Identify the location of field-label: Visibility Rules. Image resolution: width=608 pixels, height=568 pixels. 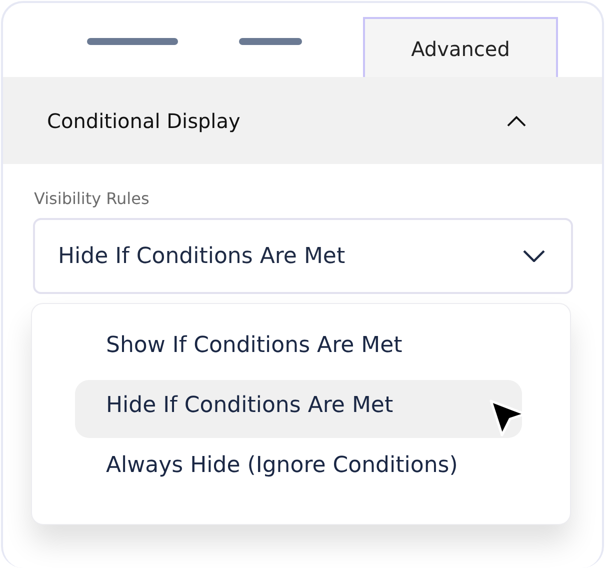
(91, 198).